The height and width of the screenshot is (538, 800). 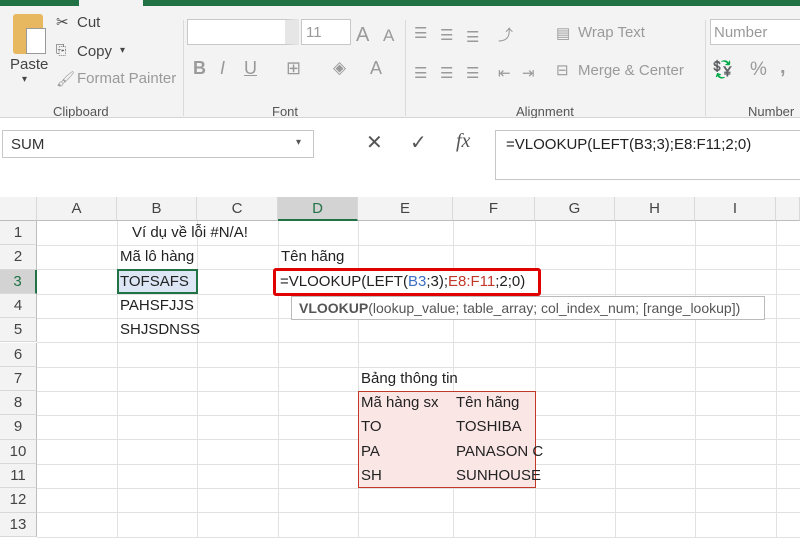 What do you see at coordinates (408, 379) in the screenshot?
I see `cell-e7: Bảng thông tin` at bounding box center [408, 379].